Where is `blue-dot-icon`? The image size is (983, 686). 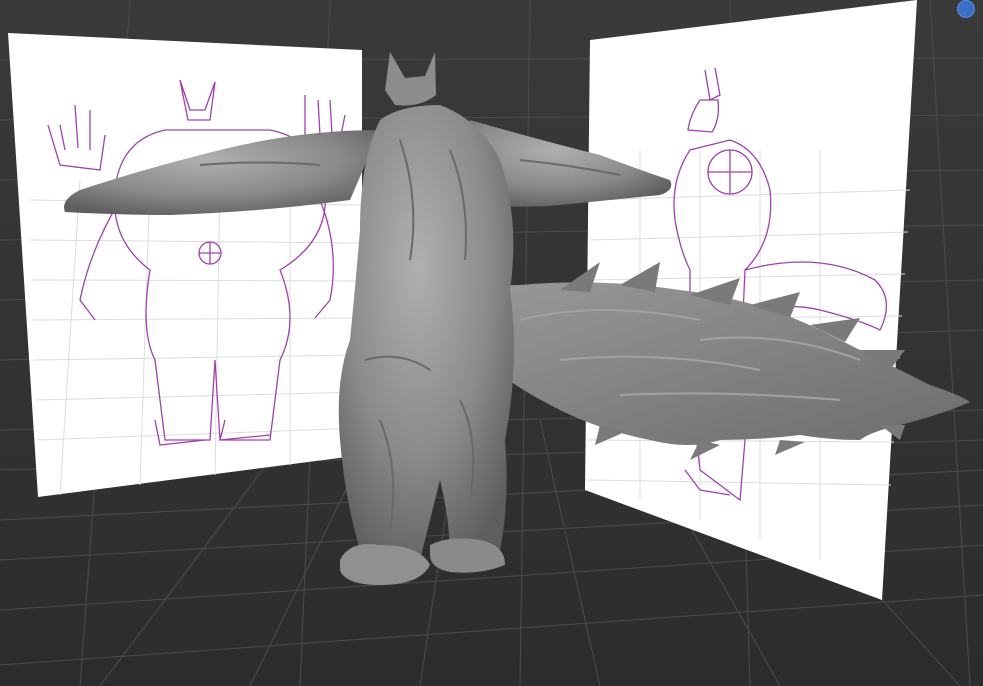
blue-dot-icon is located at coordinates (966, 9).